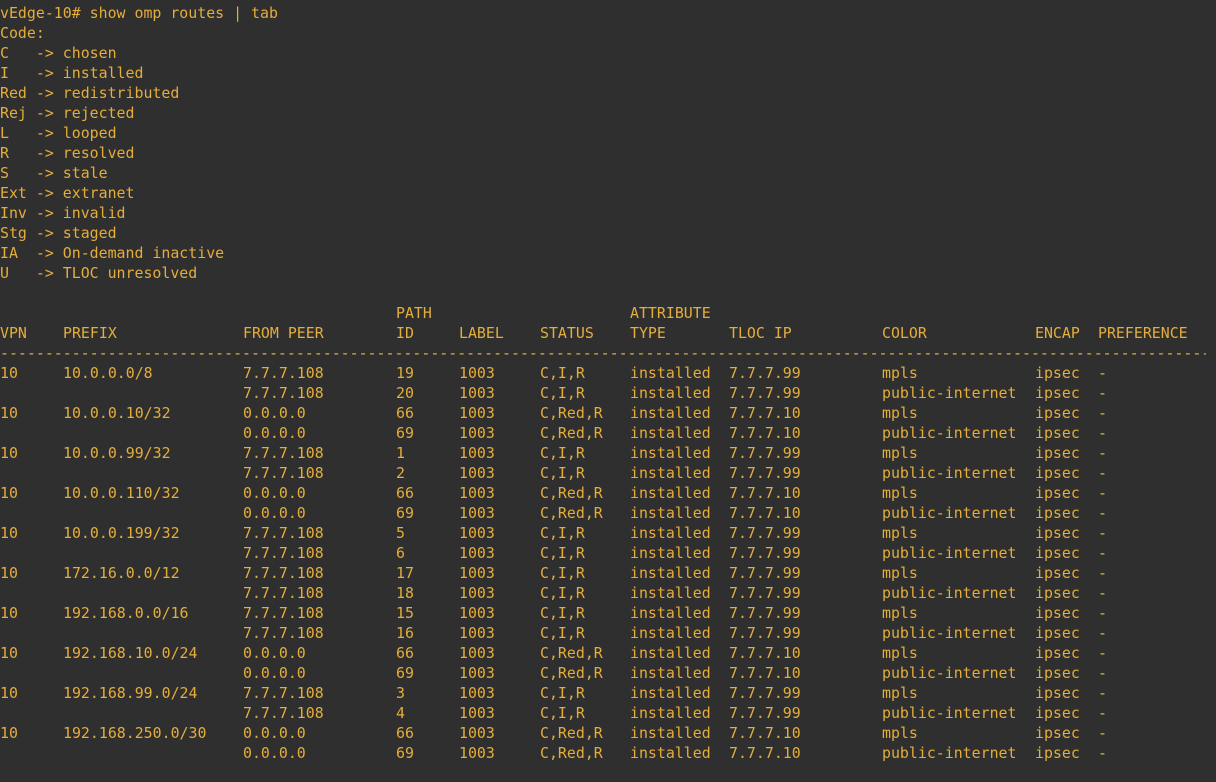 The width and height of the screenshot is (1216, 782). I want to click on code-meaning: invalid, so click(94, 213).